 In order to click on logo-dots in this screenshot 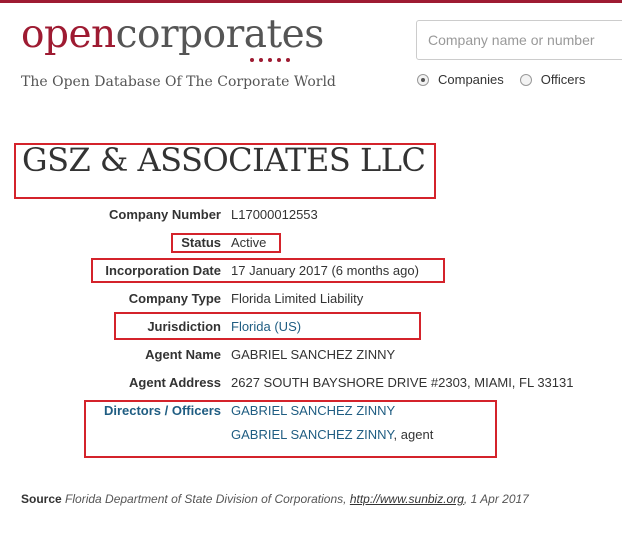, I will do `click(270, 60)`.